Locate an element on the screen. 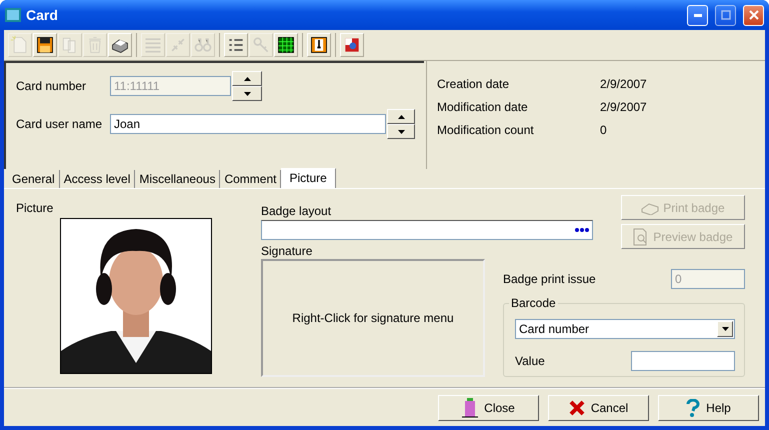 The height and width of the screenshot is (430, 769). dialog-button: Close is located at coordinates (488, 407).